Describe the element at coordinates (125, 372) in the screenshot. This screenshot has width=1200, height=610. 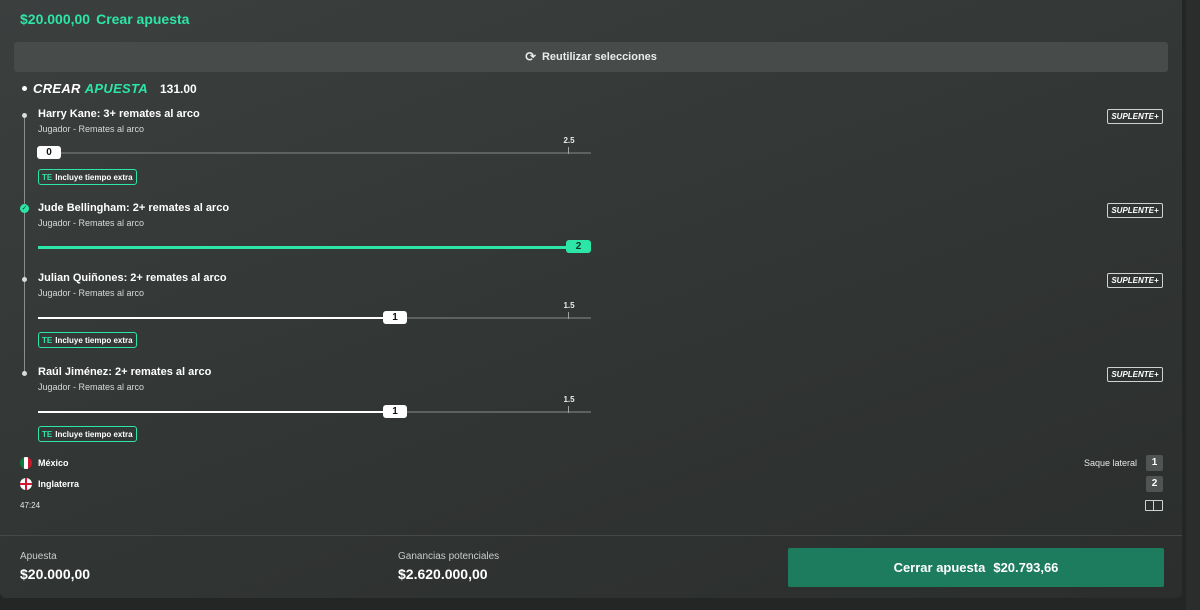
I see `leg-title: Raúl Jiménez: 2+ remates al arco` at that location.